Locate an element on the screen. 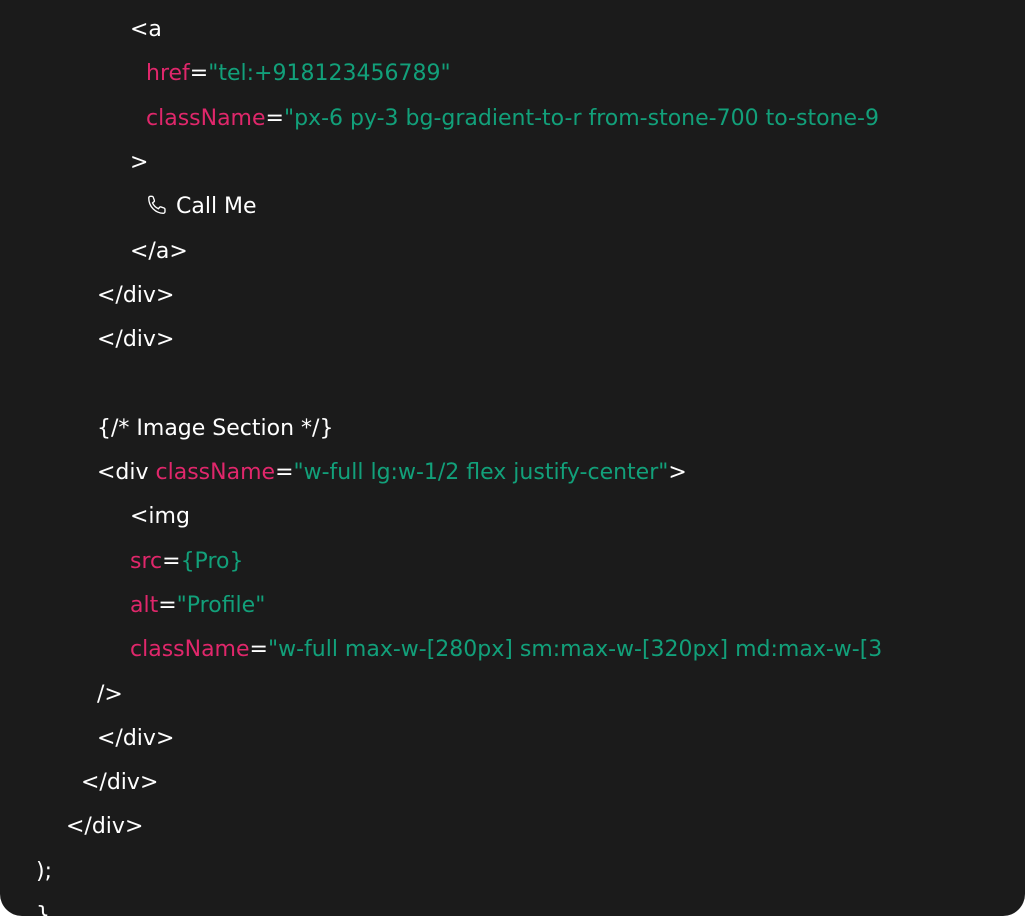  code-line: Call Me is located at coordinates (201, 207).